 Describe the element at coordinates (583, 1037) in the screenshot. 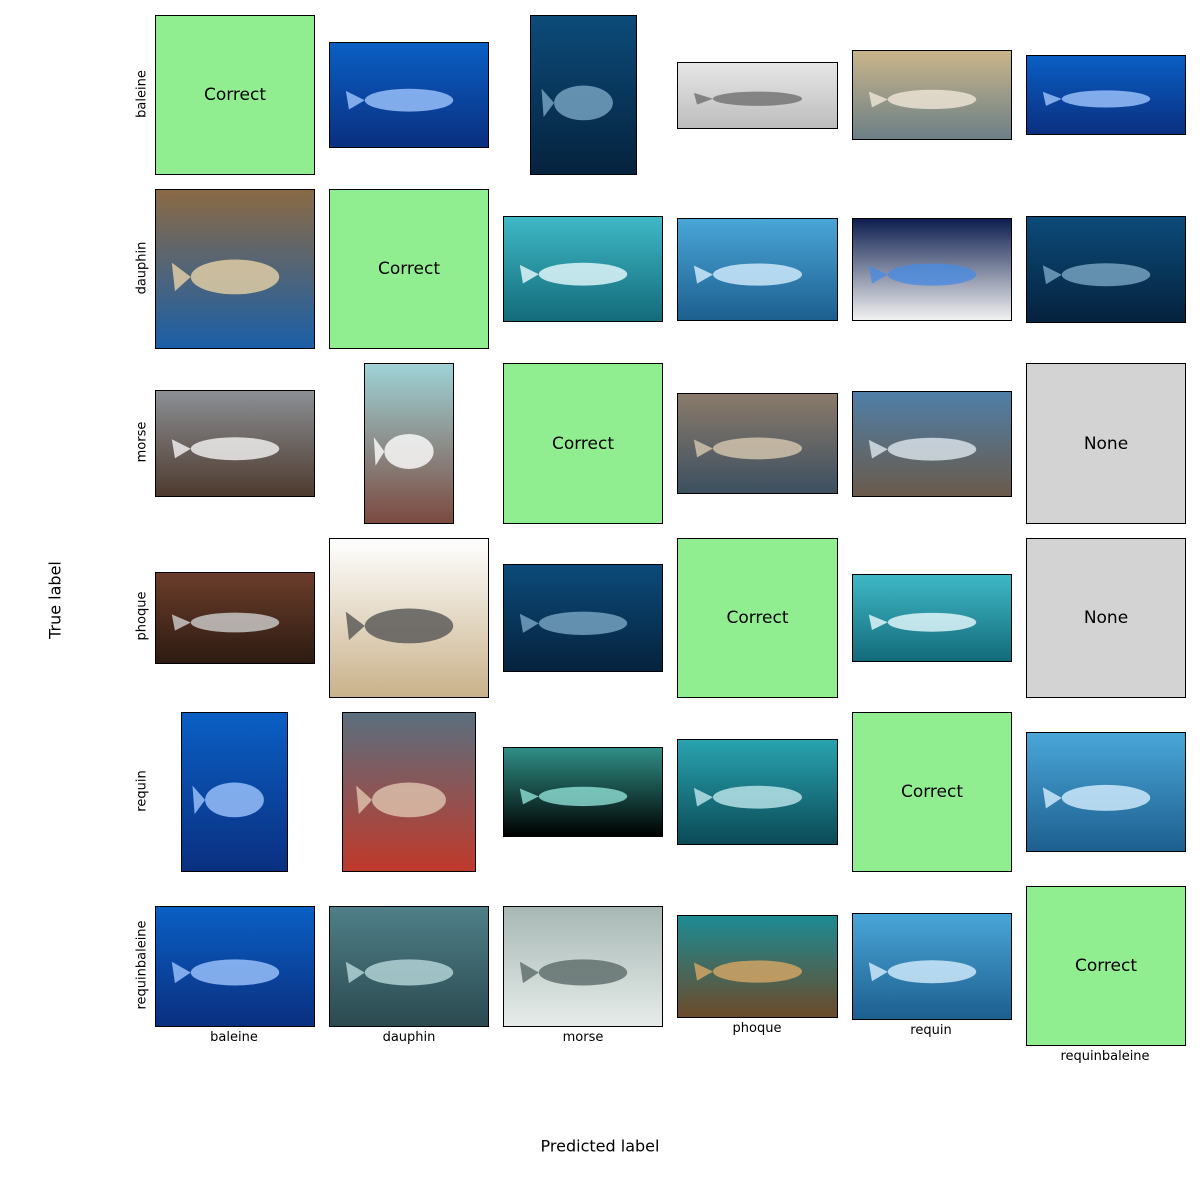

I see `col-label-morse: morse` at that location.